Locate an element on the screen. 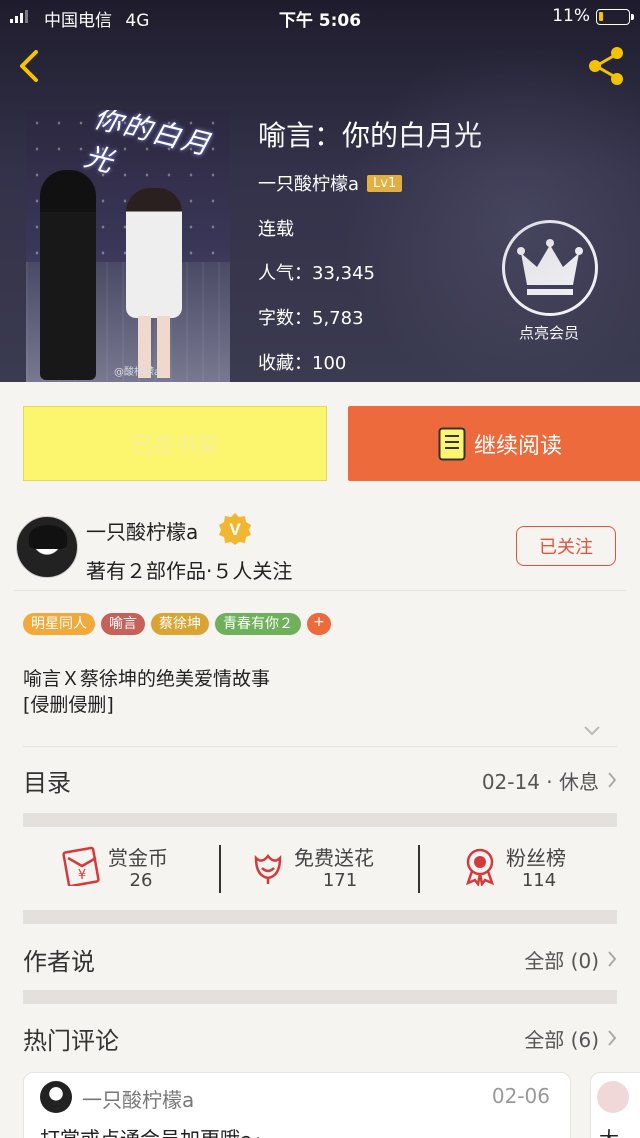  word-count-label: 字数： is located at coordinates (285, 318).